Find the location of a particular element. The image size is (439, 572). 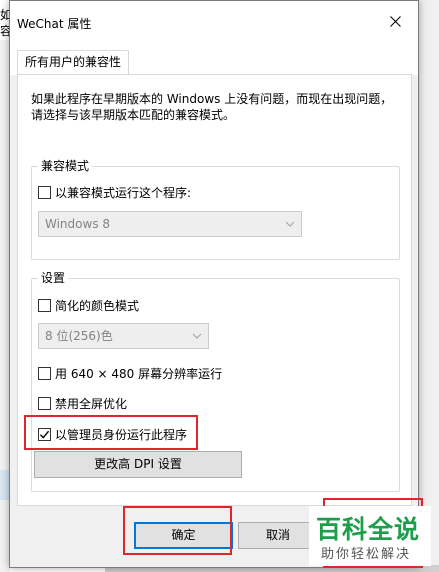

color-depth-select: 8 位(256)色 is located at coordinates (123, 336).